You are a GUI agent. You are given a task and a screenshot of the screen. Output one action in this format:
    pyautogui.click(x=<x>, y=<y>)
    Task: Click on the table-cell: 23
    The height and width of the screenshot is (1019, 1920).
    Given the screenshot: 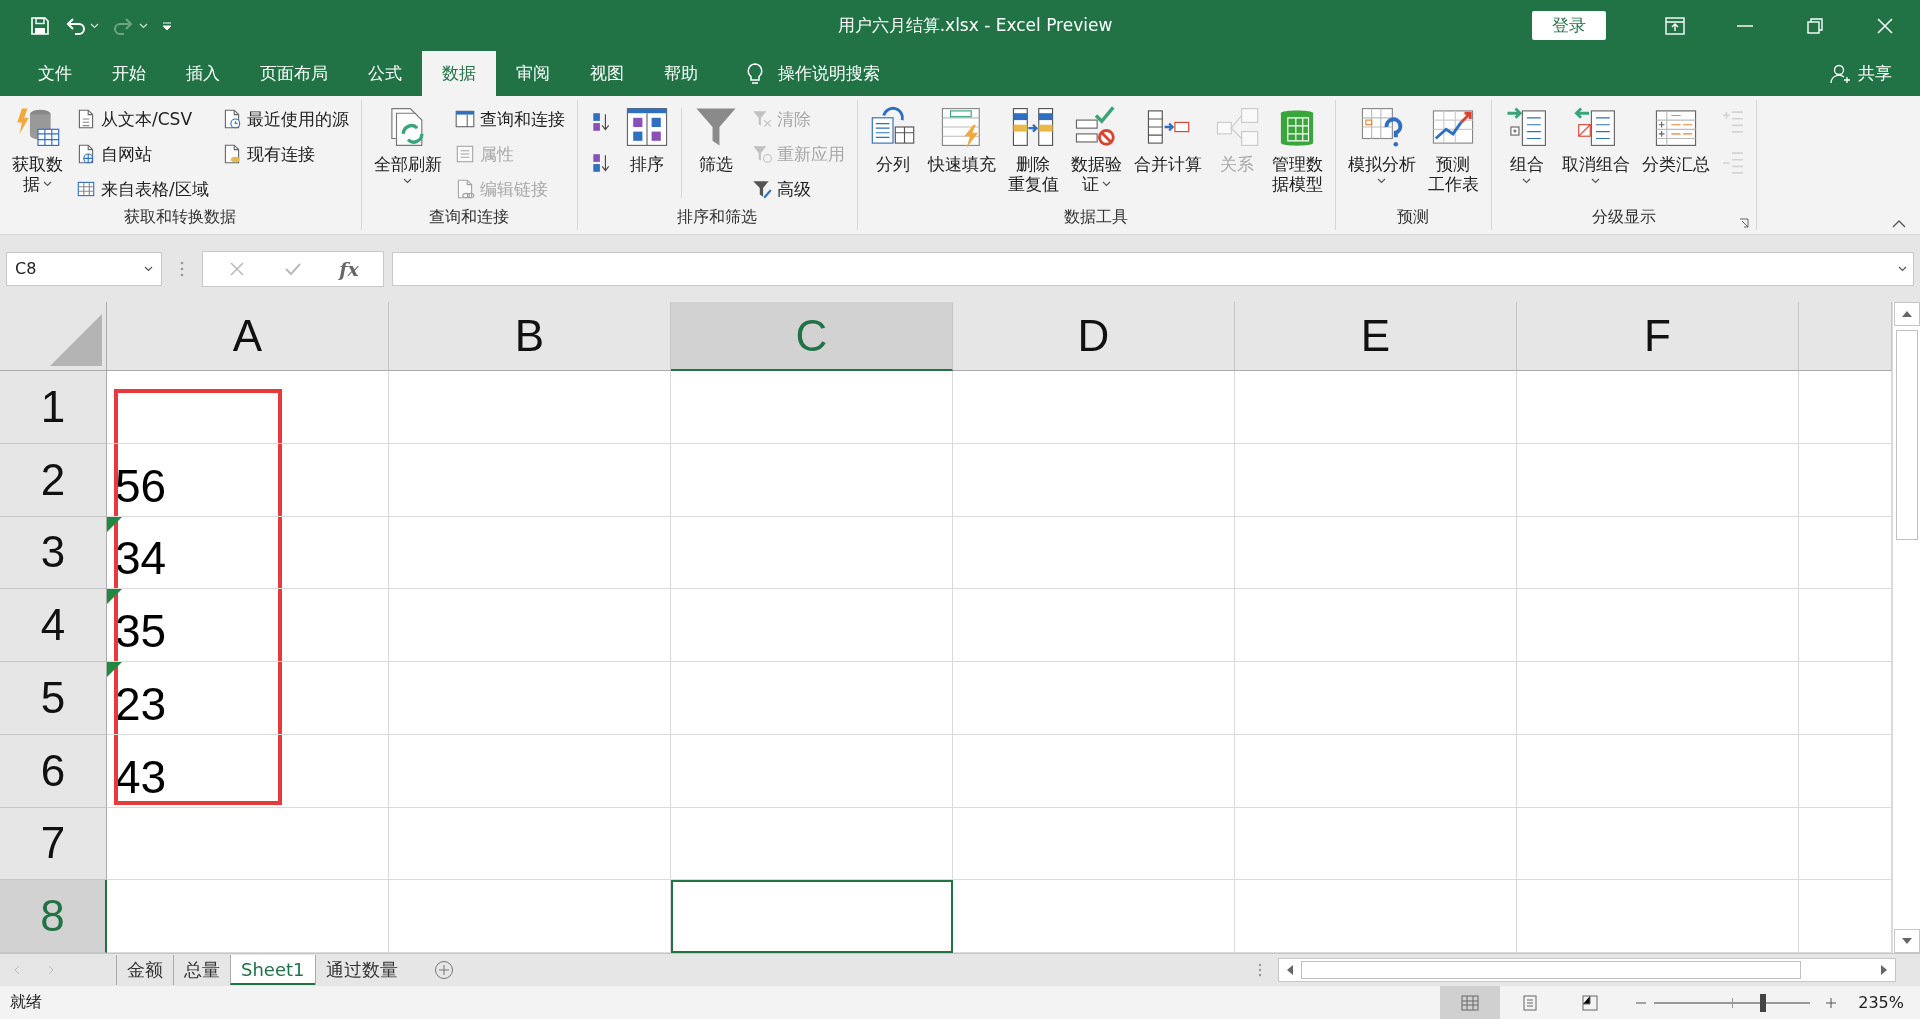 What is the action you would take?
    pyautogui.click(x=248, y=698)
    